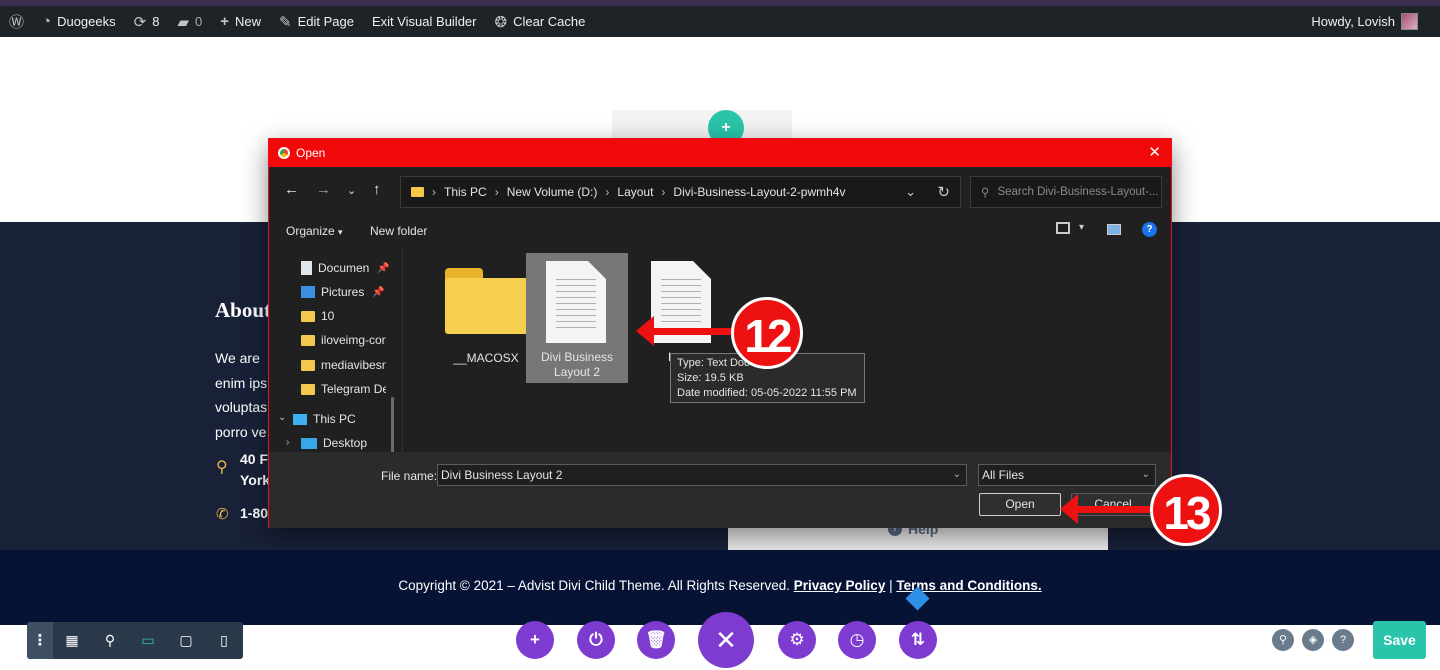 The image size is (1440, 670). What do you see at coordinates (1186, 510) in the screenshot?
I see `step-badge-13: 13` at bounding box center [1186, 510].